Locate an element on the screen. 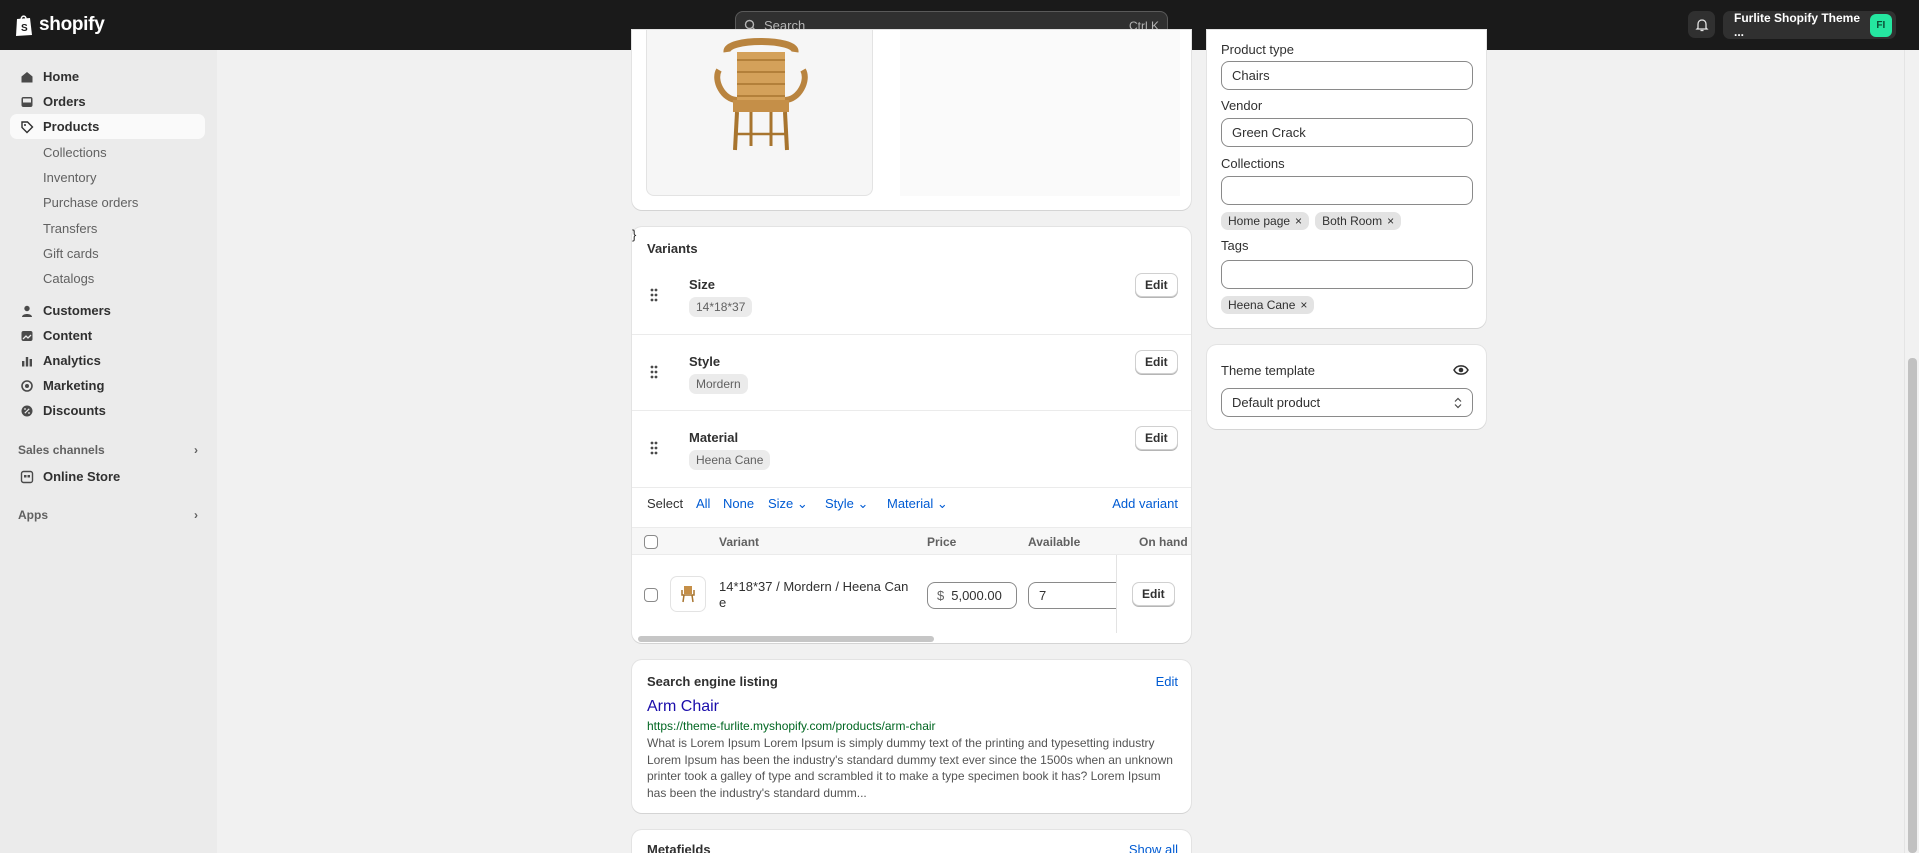 This screenshot has width=1919, height=853. sidebar-item-label: Discounts is located at coordinates (74, 410).